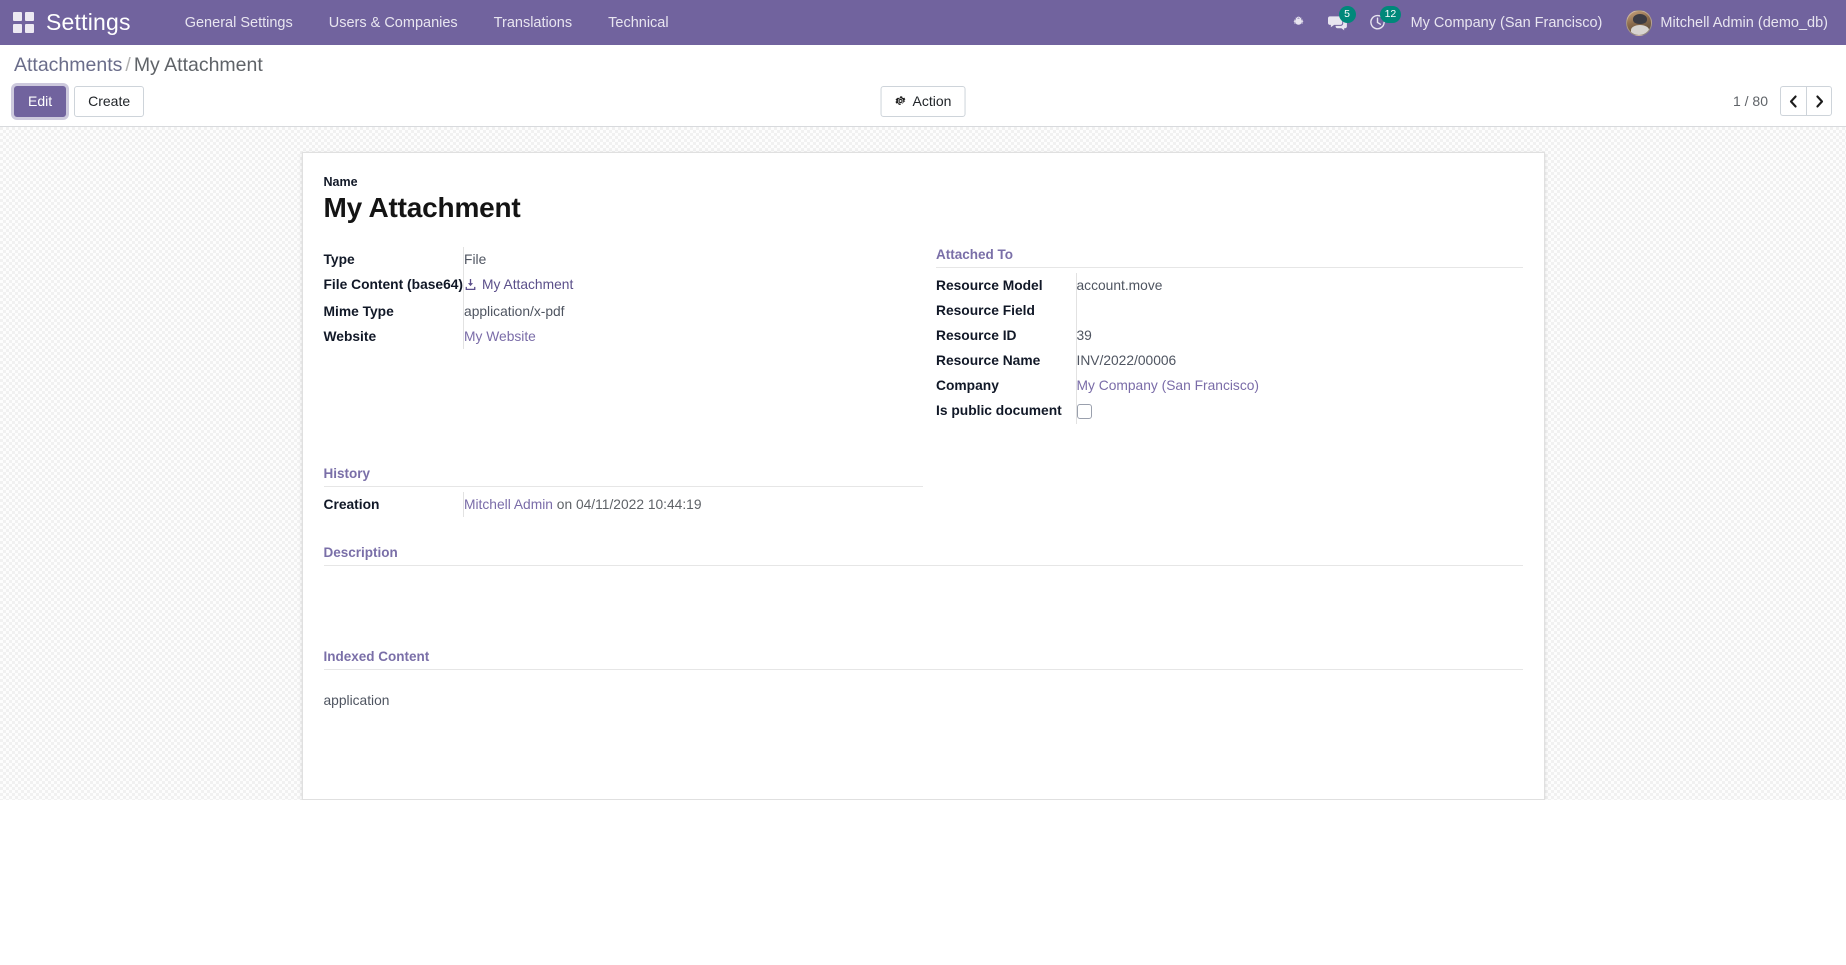 The height and width of the screenshot is (965, 1846). I want to click on company-link: My Company (San Francisco), so click(1168, 385).